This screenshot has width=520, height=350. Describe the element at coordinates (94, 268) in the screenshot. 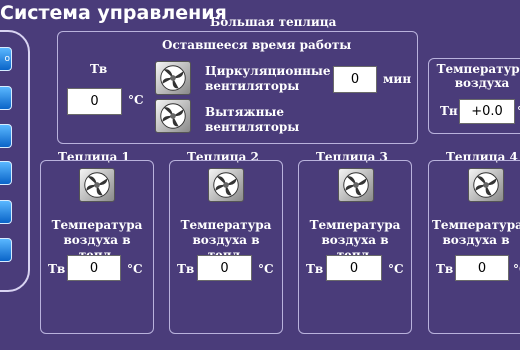

I see `greenhouse-1-temp-field: 0` at that location.